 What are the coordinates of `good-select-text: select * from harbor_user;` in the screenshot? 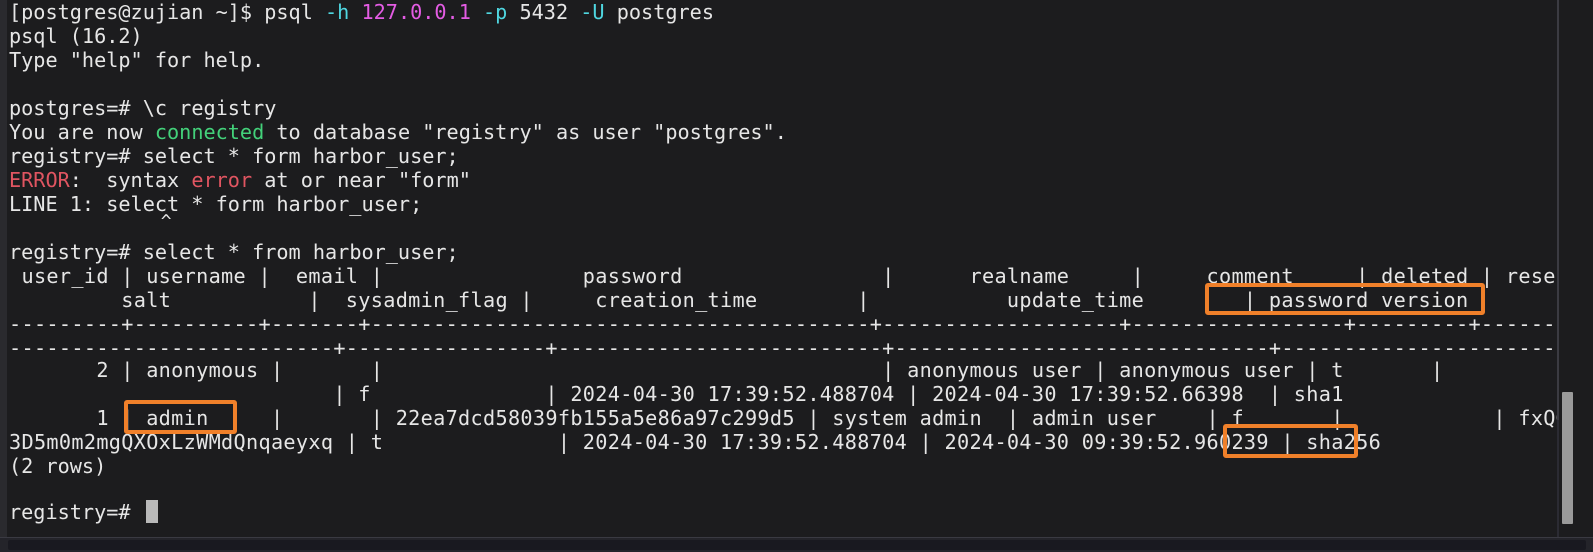 It's located at (300, 252).